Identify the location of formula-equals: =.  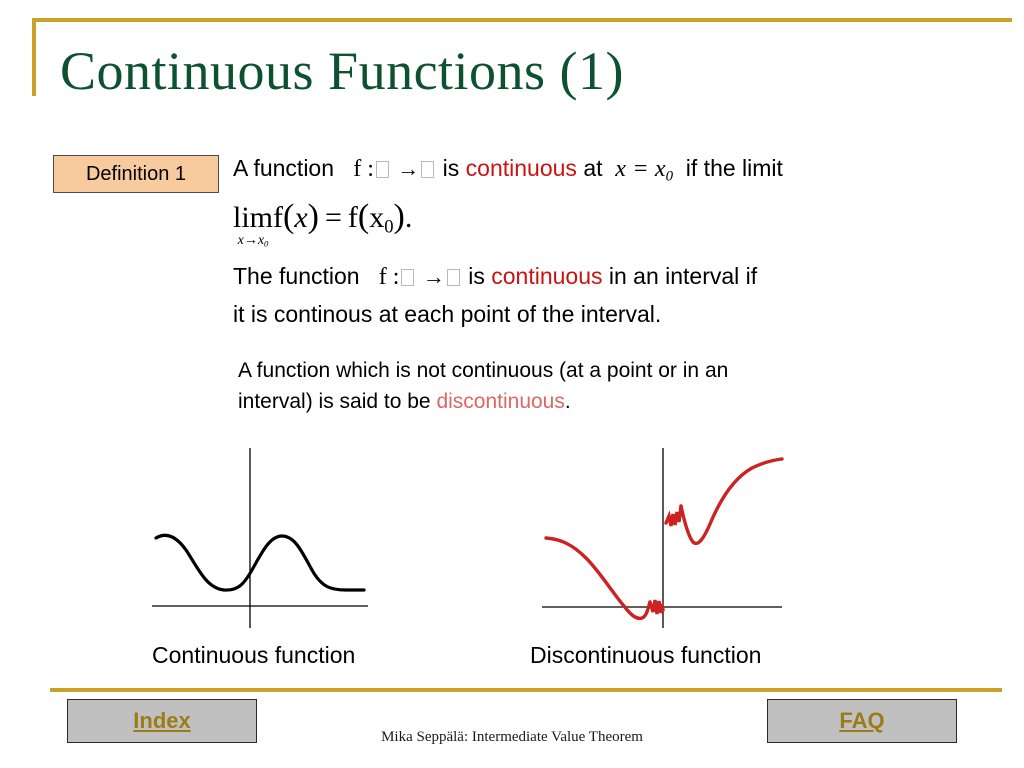
(333, 217).